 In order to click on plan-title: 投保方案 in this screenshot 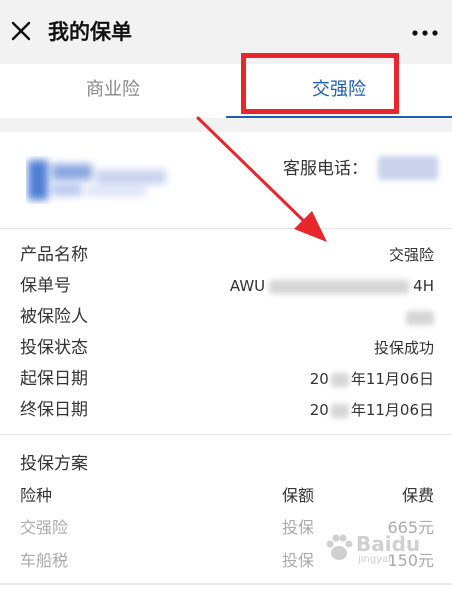, I will do `click(54, 464)`.